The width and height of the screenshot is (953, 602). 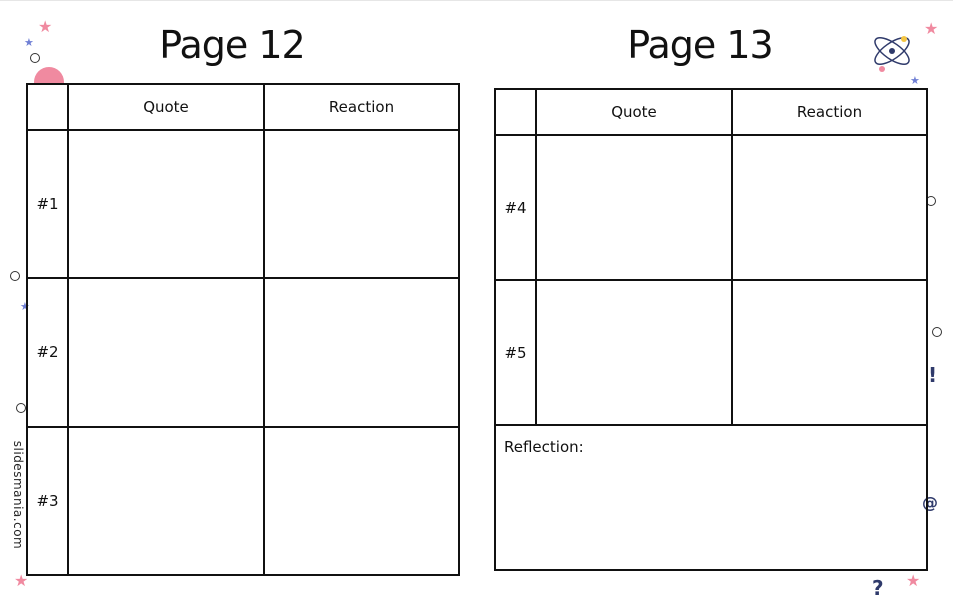 I want to click on row-number: #3, so click(x=47, y=501).